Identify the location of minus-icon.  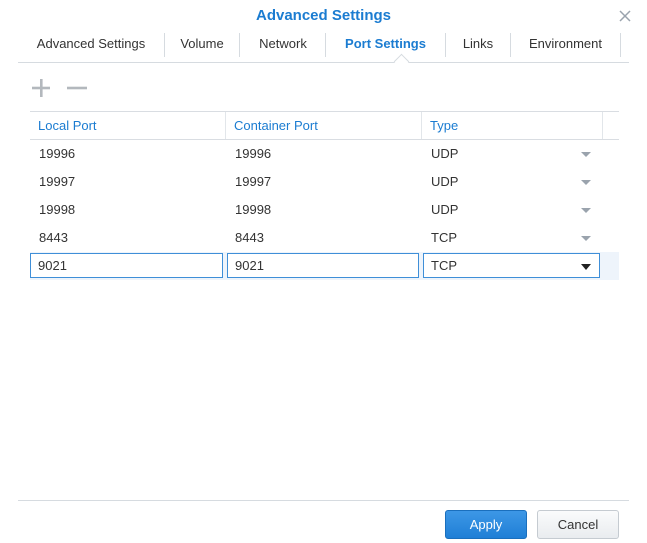
(77, 88).